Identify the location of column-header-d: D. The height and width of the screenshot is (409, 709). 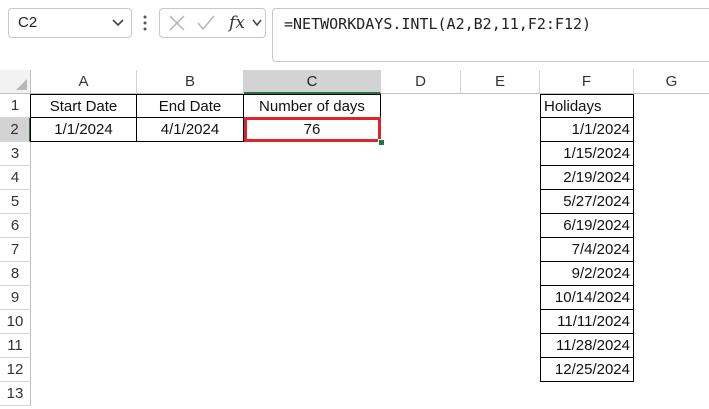
(421, 82).